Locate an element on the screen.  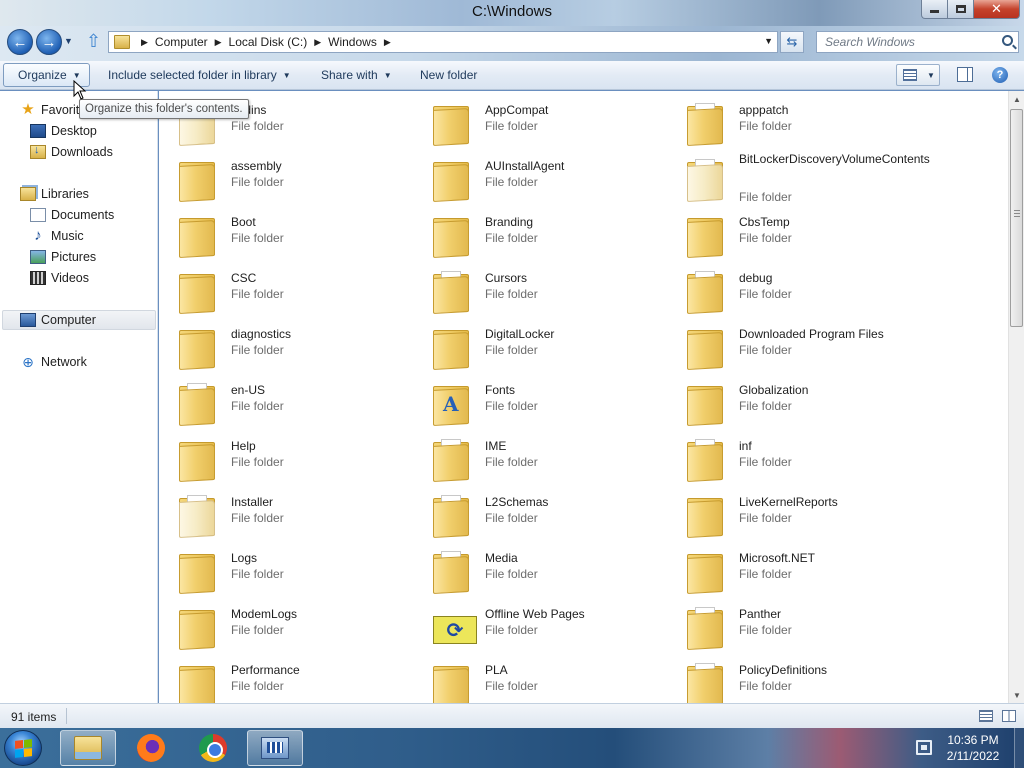
address-dropdown-icon: ▼ is located at coordinates (768, 41).